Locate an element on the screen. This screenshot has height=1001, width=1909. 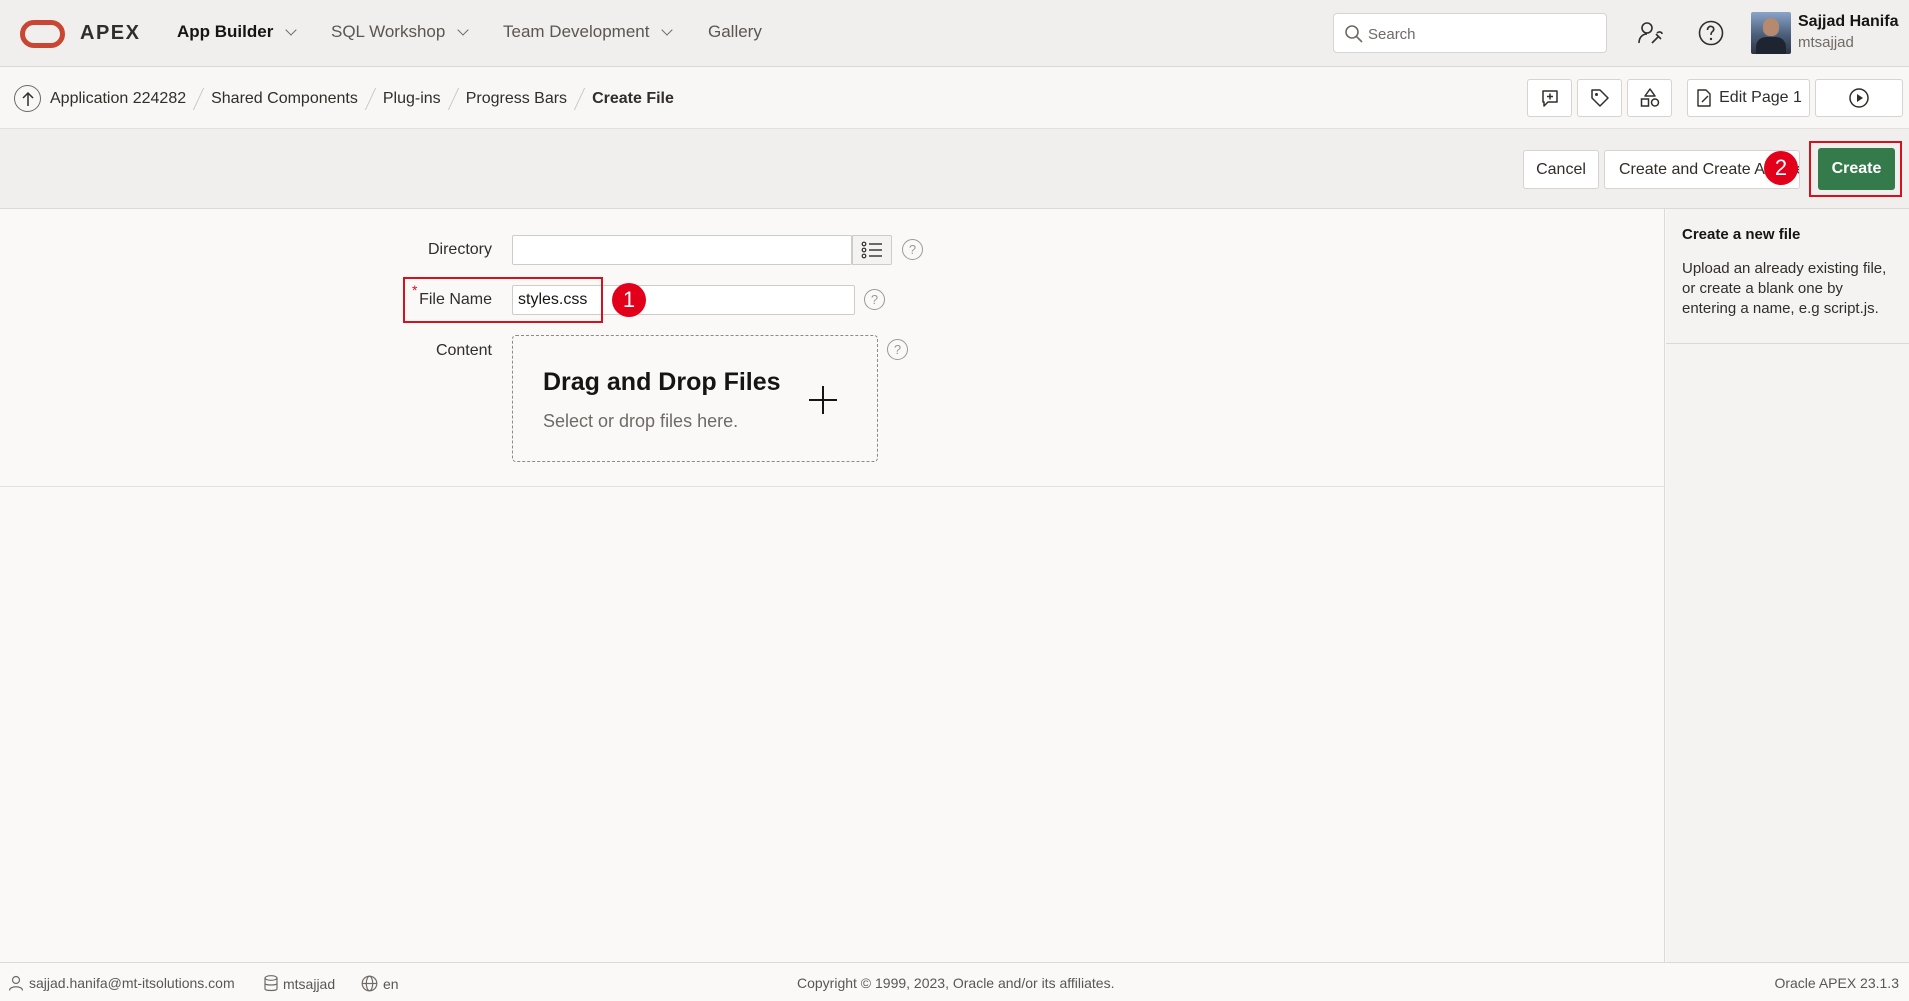
content-help-icon: ? is located at coordinates (897, 349).